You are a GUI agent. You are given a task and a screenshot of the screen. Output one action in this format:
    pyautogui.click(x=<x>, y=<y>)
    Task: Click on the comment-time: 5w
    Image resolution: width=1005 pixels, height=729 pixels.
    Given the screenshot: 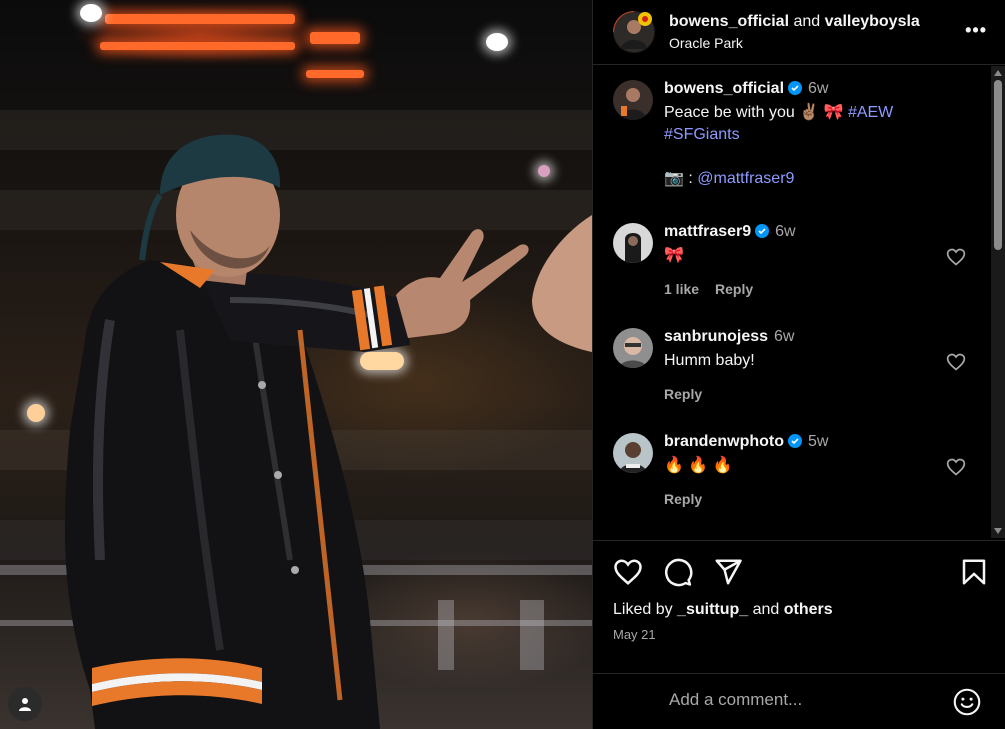 What is the action you would take?
    pyautogui.click(x=818, y=441)
    